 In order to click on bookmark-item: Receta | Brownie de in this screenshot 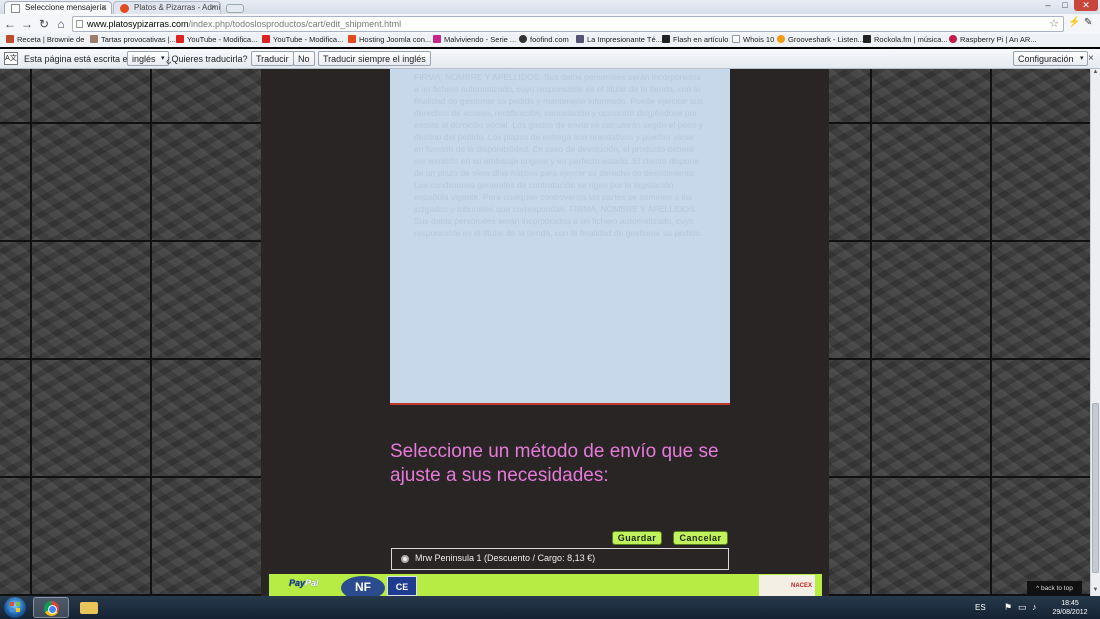, I will do `click(45, 39)`.